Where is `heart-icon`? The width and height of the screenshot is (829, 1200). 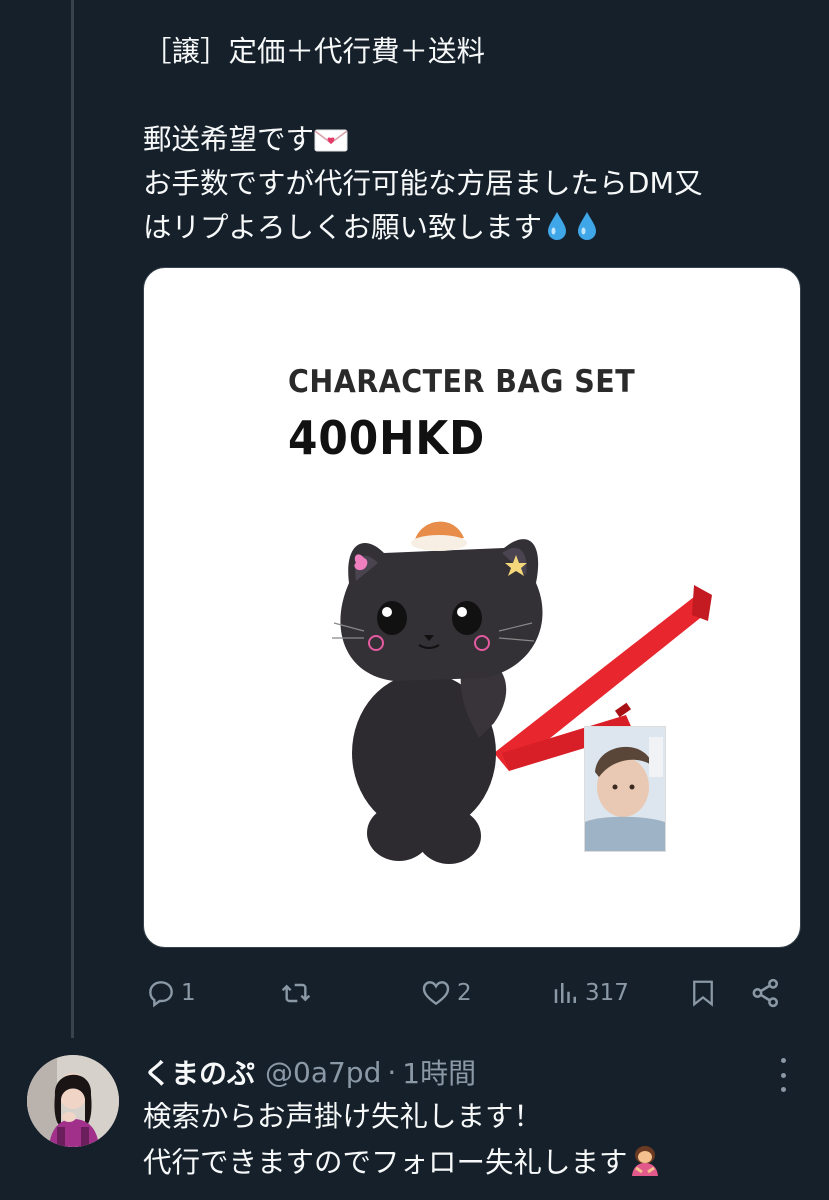 heart-icon is located at coordinates (436, 993).